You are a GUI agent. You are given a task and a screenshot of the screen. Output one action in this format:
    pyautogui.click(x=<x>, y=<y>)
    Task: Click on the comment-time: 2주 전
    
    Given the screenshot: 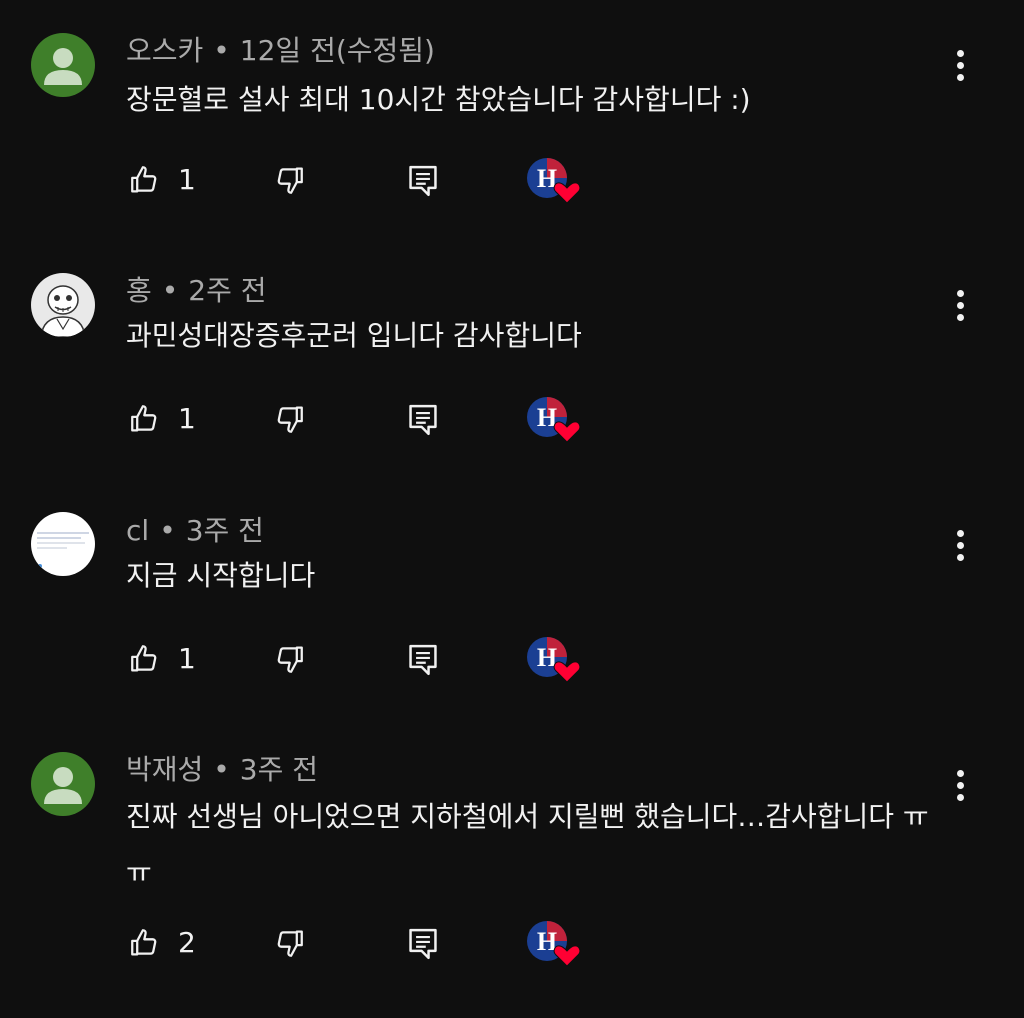 What is the action you would take?
    pyautogui.click(x=227, y=290)
    